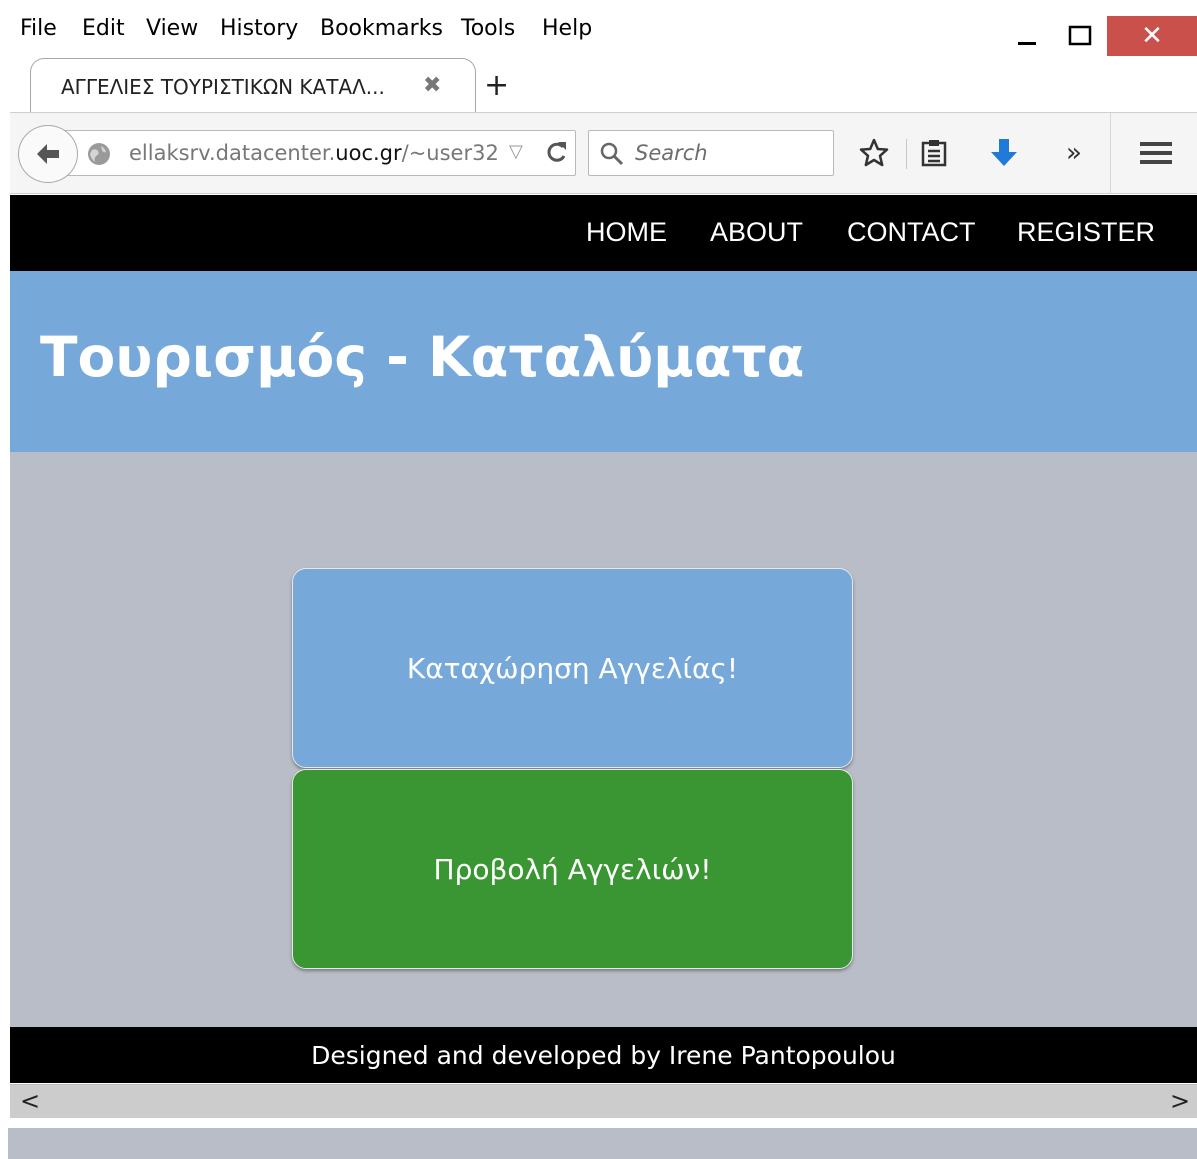  What do you see at coordinates (103, 28) in the screenshot?
I see `menu-edit: Edit` at bounding box center [103, 28].